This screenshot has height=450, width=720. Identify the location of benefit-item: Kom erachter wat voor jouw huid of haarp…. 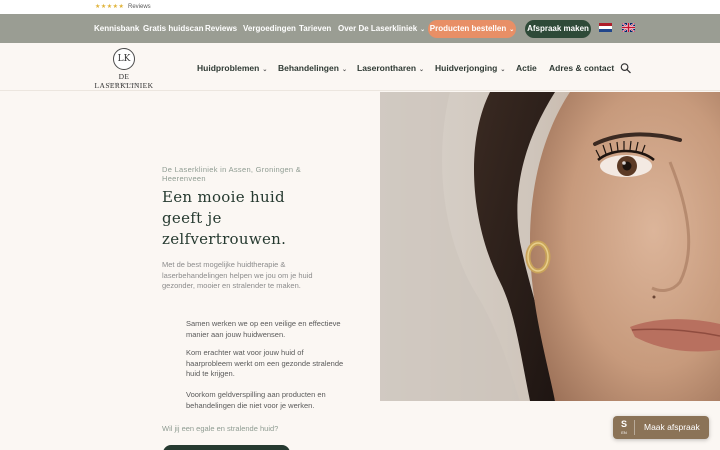
(265, 363).